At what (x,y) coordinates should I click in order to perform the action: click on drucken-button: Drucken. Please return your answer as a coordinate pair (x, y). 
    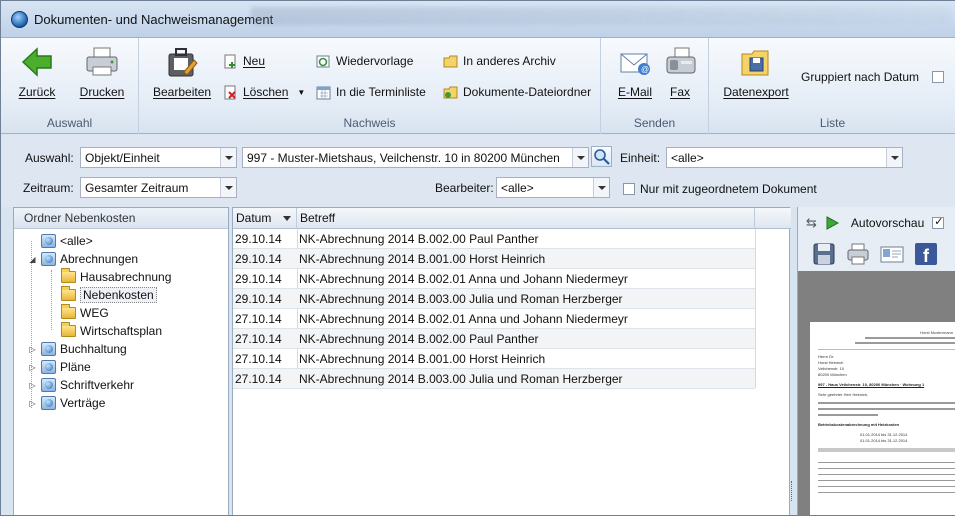
    Looking at the image, I should click on (102, 72).